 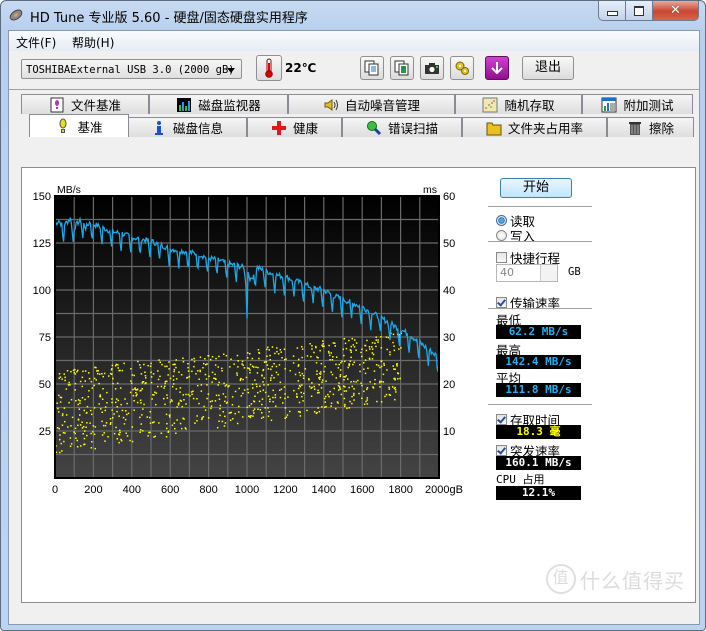 What do you see at coordinates (548, 273) in the screenshot?
I see `spinner-arrows-icon` at bounding box center [548, 273].